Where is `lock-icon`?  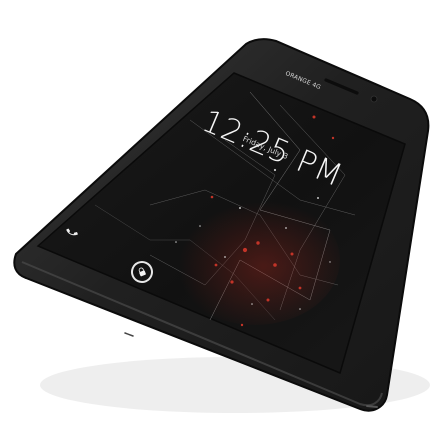 lock-icon is located at coordinates (142, 272).